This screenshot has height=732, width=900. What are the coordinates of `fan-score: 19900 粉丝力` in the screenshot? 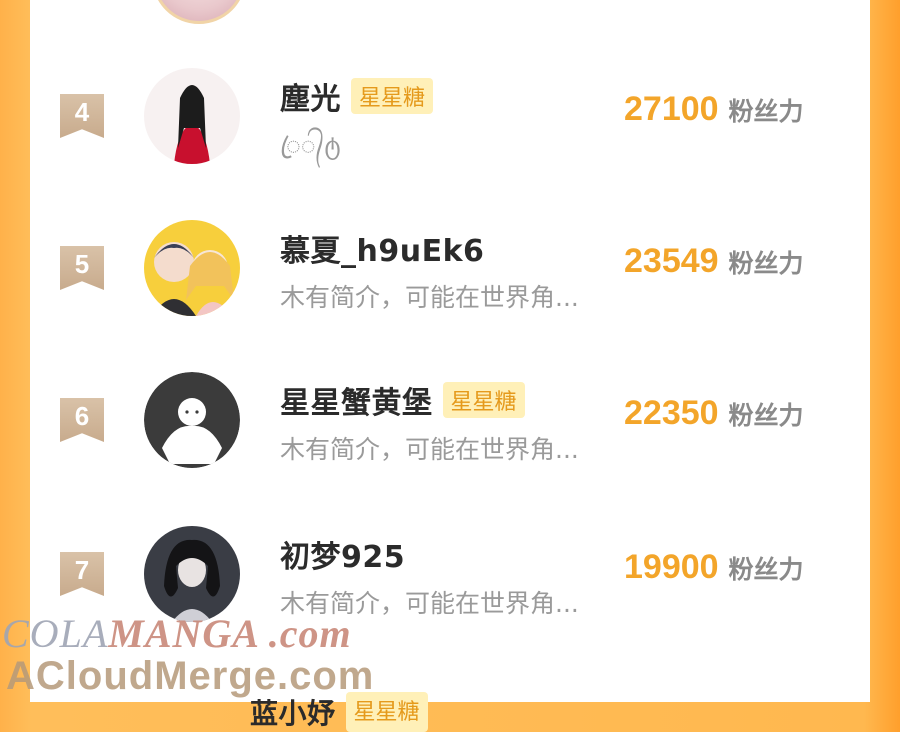 It's located at (714, 567).